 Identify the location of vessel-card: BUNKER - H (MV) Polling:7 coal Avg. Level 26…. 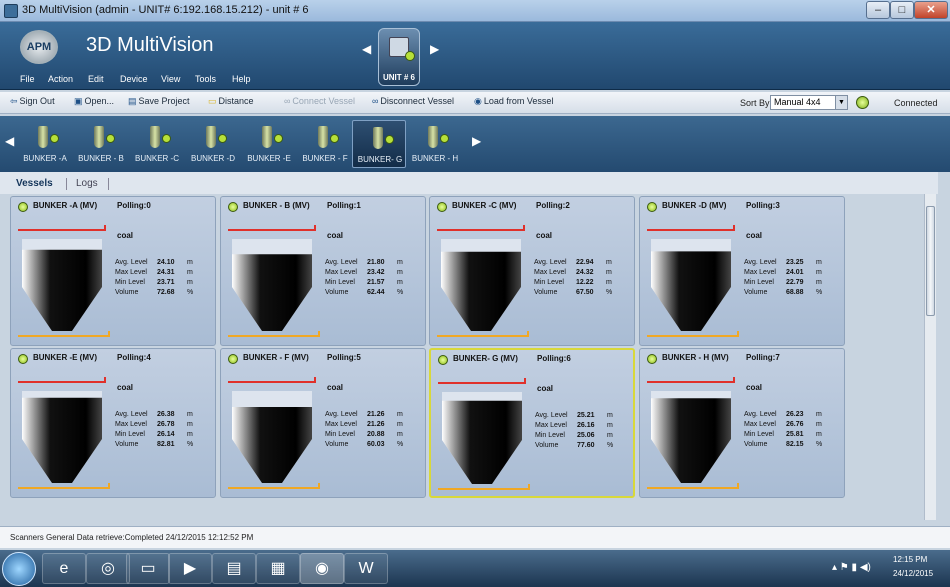
(742, 423).